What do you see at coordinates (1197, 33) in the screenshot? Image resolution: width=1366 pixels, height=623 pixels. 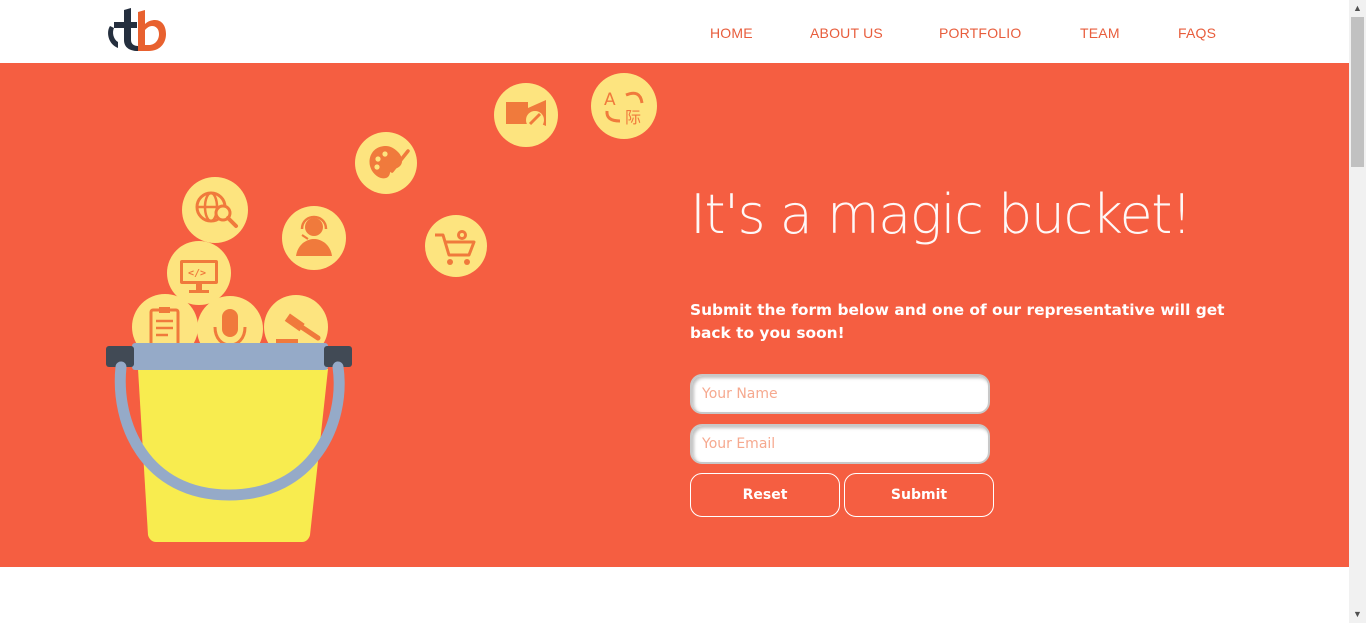 I see `nav-faqs: FAQS` at bounding box center [1197, 33].